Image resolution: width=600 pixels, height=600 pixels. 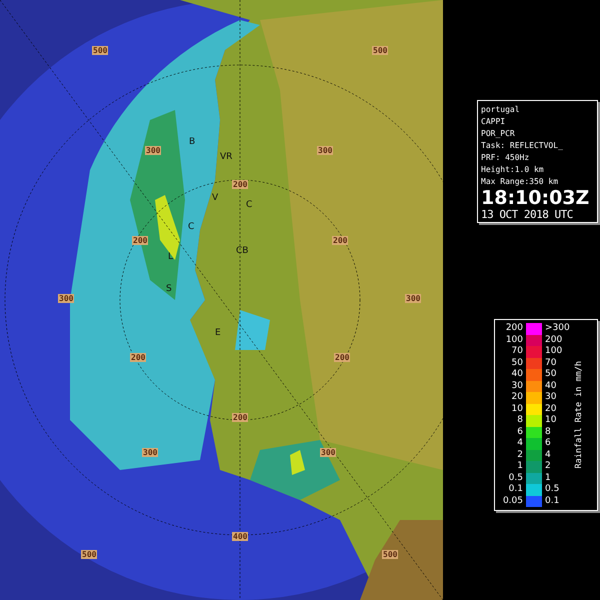 I want to click on info-line: Height:1.0 km, so click(x=513, y=170).